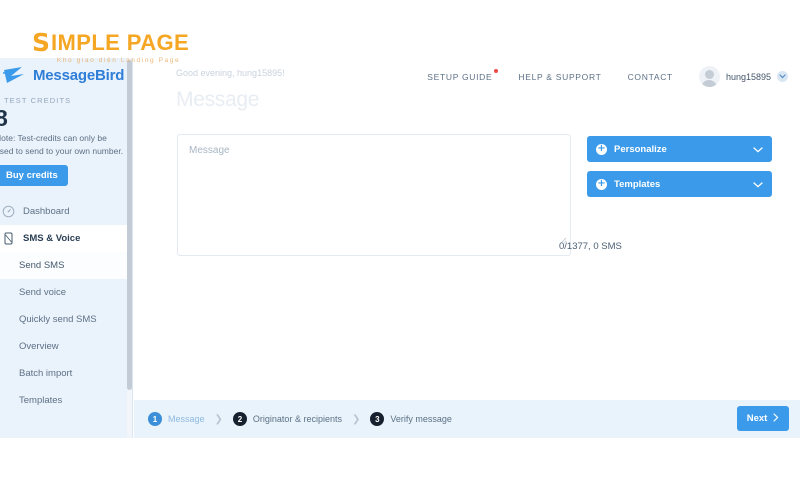  Describe the element at coordinates (559, 77) in the screenshot. I see `topnav-help-and-support: HELP & SUPPORT` at that location.